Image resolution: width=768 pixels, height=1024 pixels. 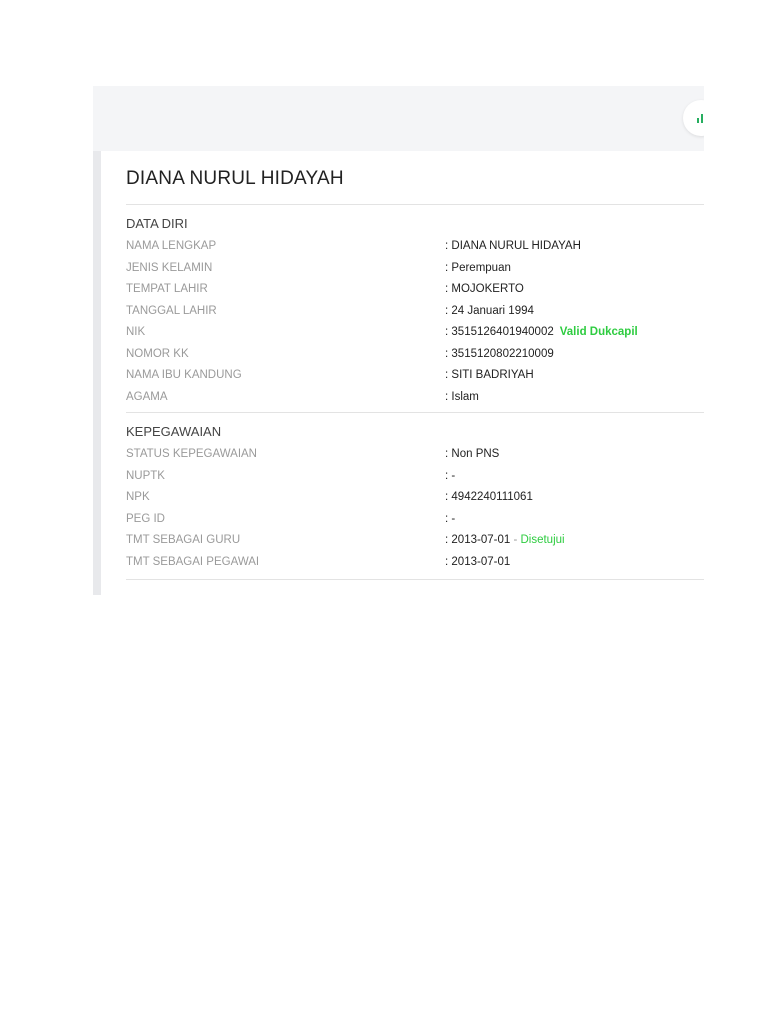 What do you see at coordinates (191, 454) in the screenshot?
I see `row-label: STATUS KEPEGAWAIAN` at bounding box center [191, 454].